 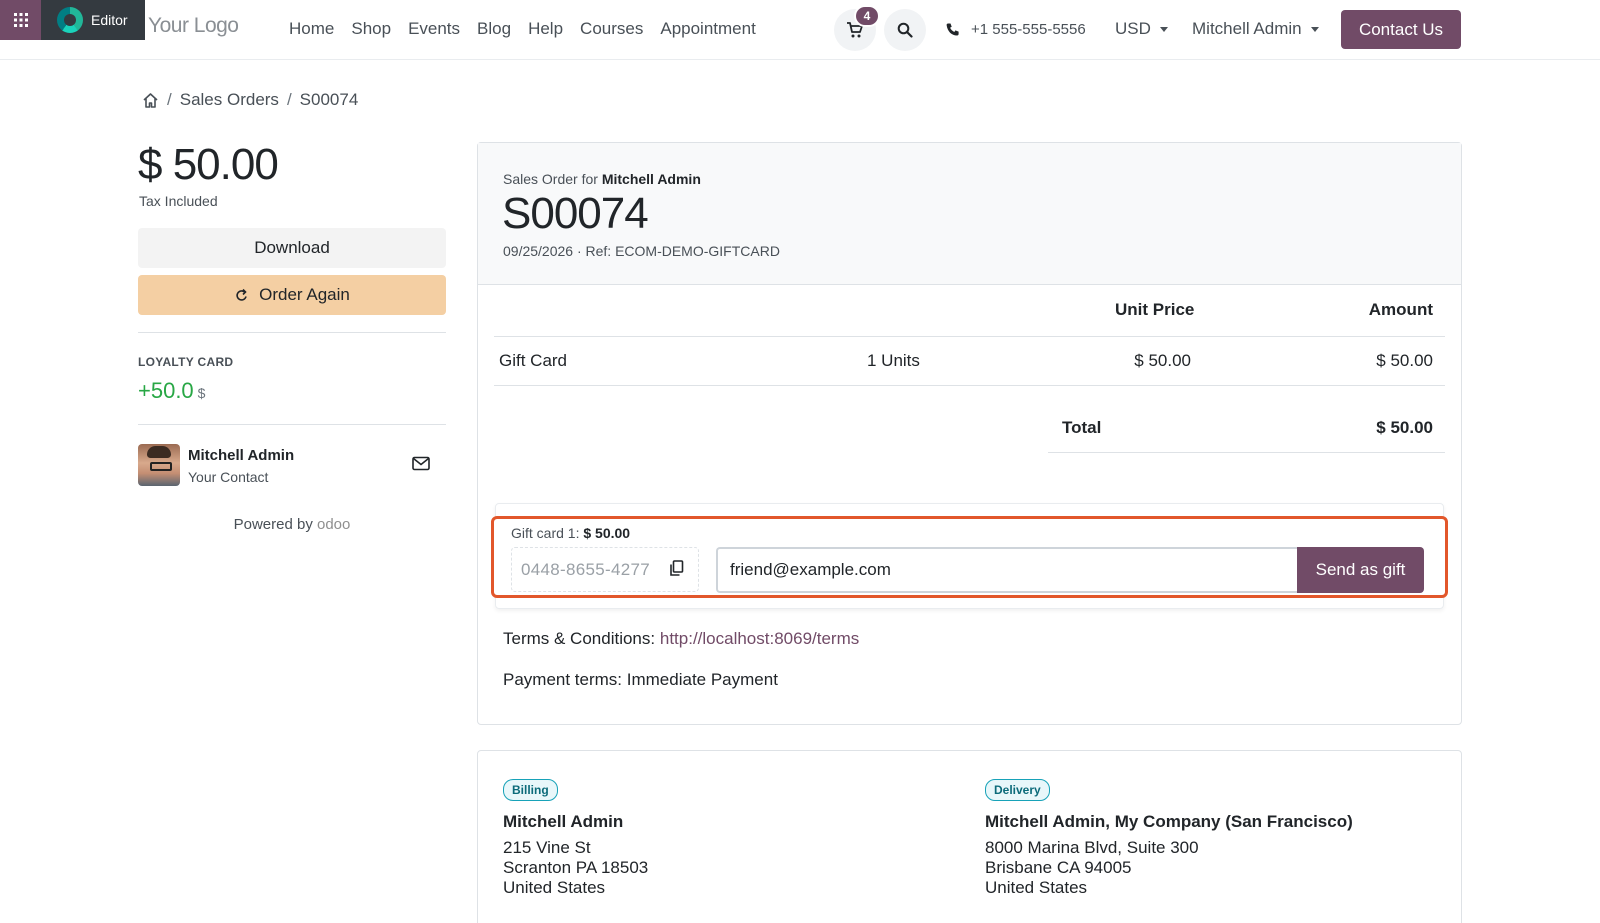 I want to click on line-quantity: 1 Units, so click(x=893, y=360).